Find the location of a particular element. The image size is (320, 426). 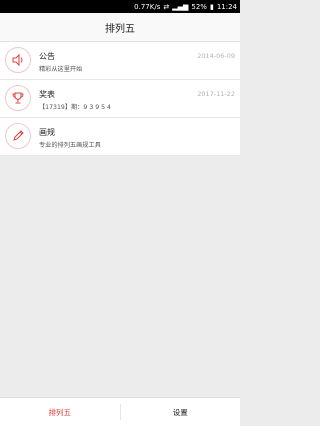

list-item-drawing-tool: 画规 专业的排列五画规工具 is located at coordinates (120, 137).